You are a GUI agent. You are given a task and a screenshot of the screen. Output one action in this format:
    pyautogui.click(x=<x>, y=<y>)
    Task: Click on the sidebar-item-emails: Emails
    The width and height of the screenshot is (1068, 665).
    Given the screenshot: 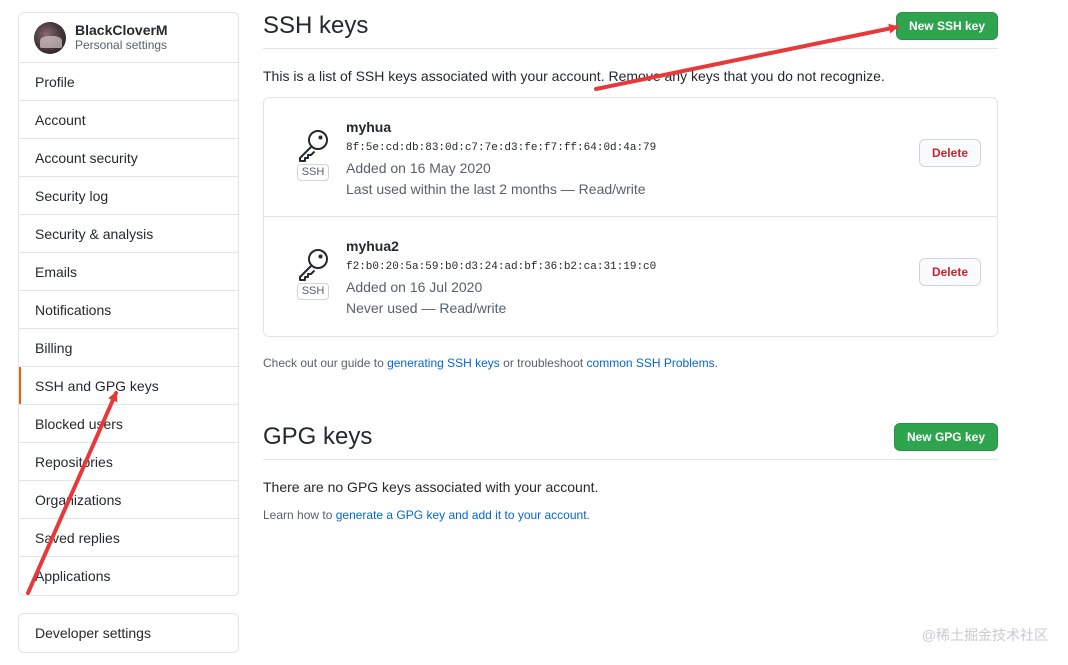 What is the action you would take?
    pyautogui.click(x=128, y=272)
    